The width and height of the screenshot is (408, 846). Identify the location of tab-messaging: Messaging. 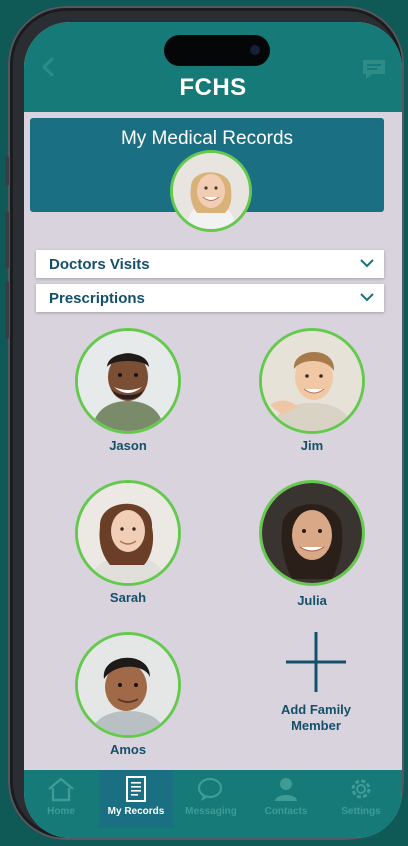
(211, 799).